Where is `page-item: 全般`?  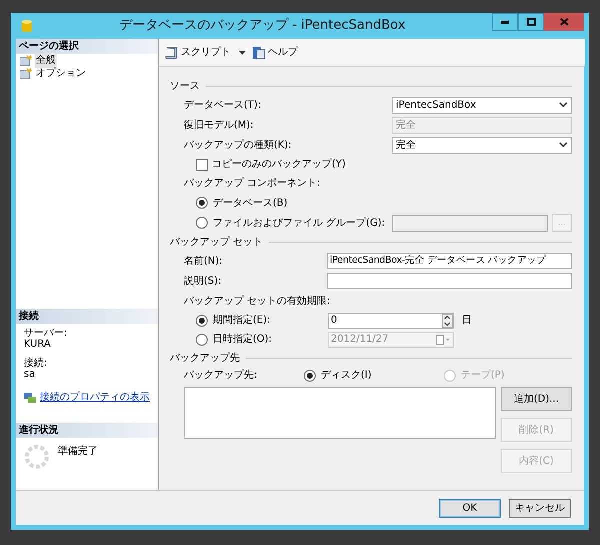
page-item: 全般 is located at coordinates (46, 60).